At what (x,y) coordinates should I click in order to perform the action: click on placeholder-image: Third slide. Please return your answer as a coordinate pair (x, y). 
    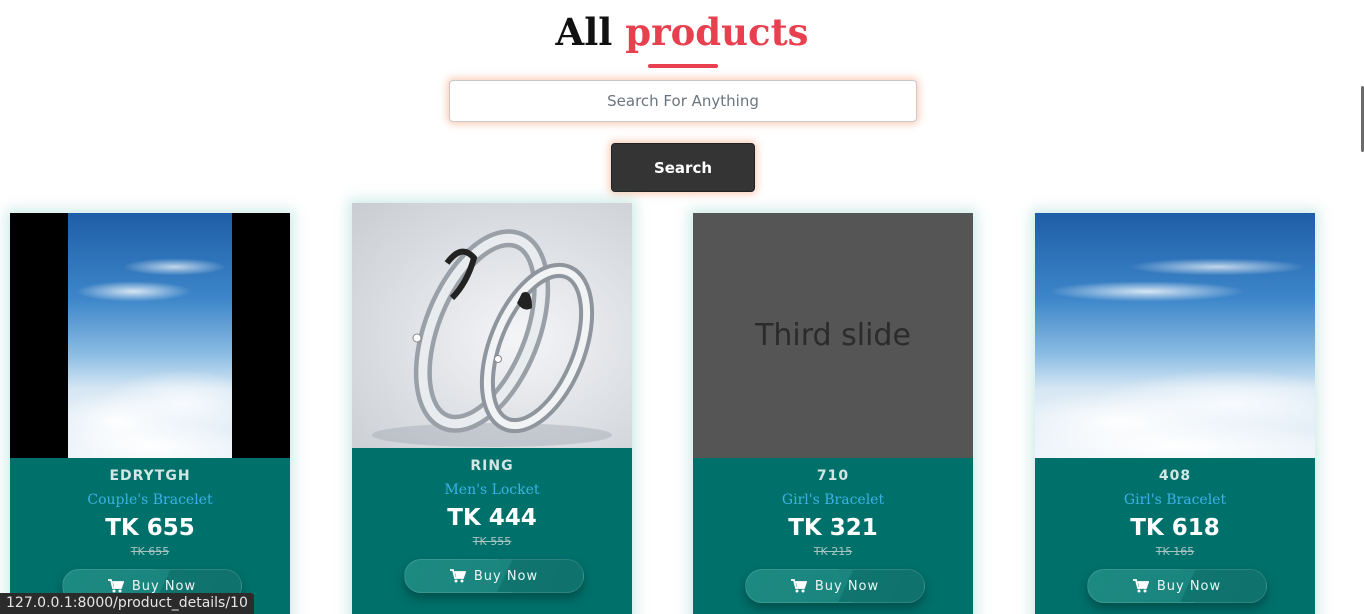
    Looking at the image, I should click on (833, 335).